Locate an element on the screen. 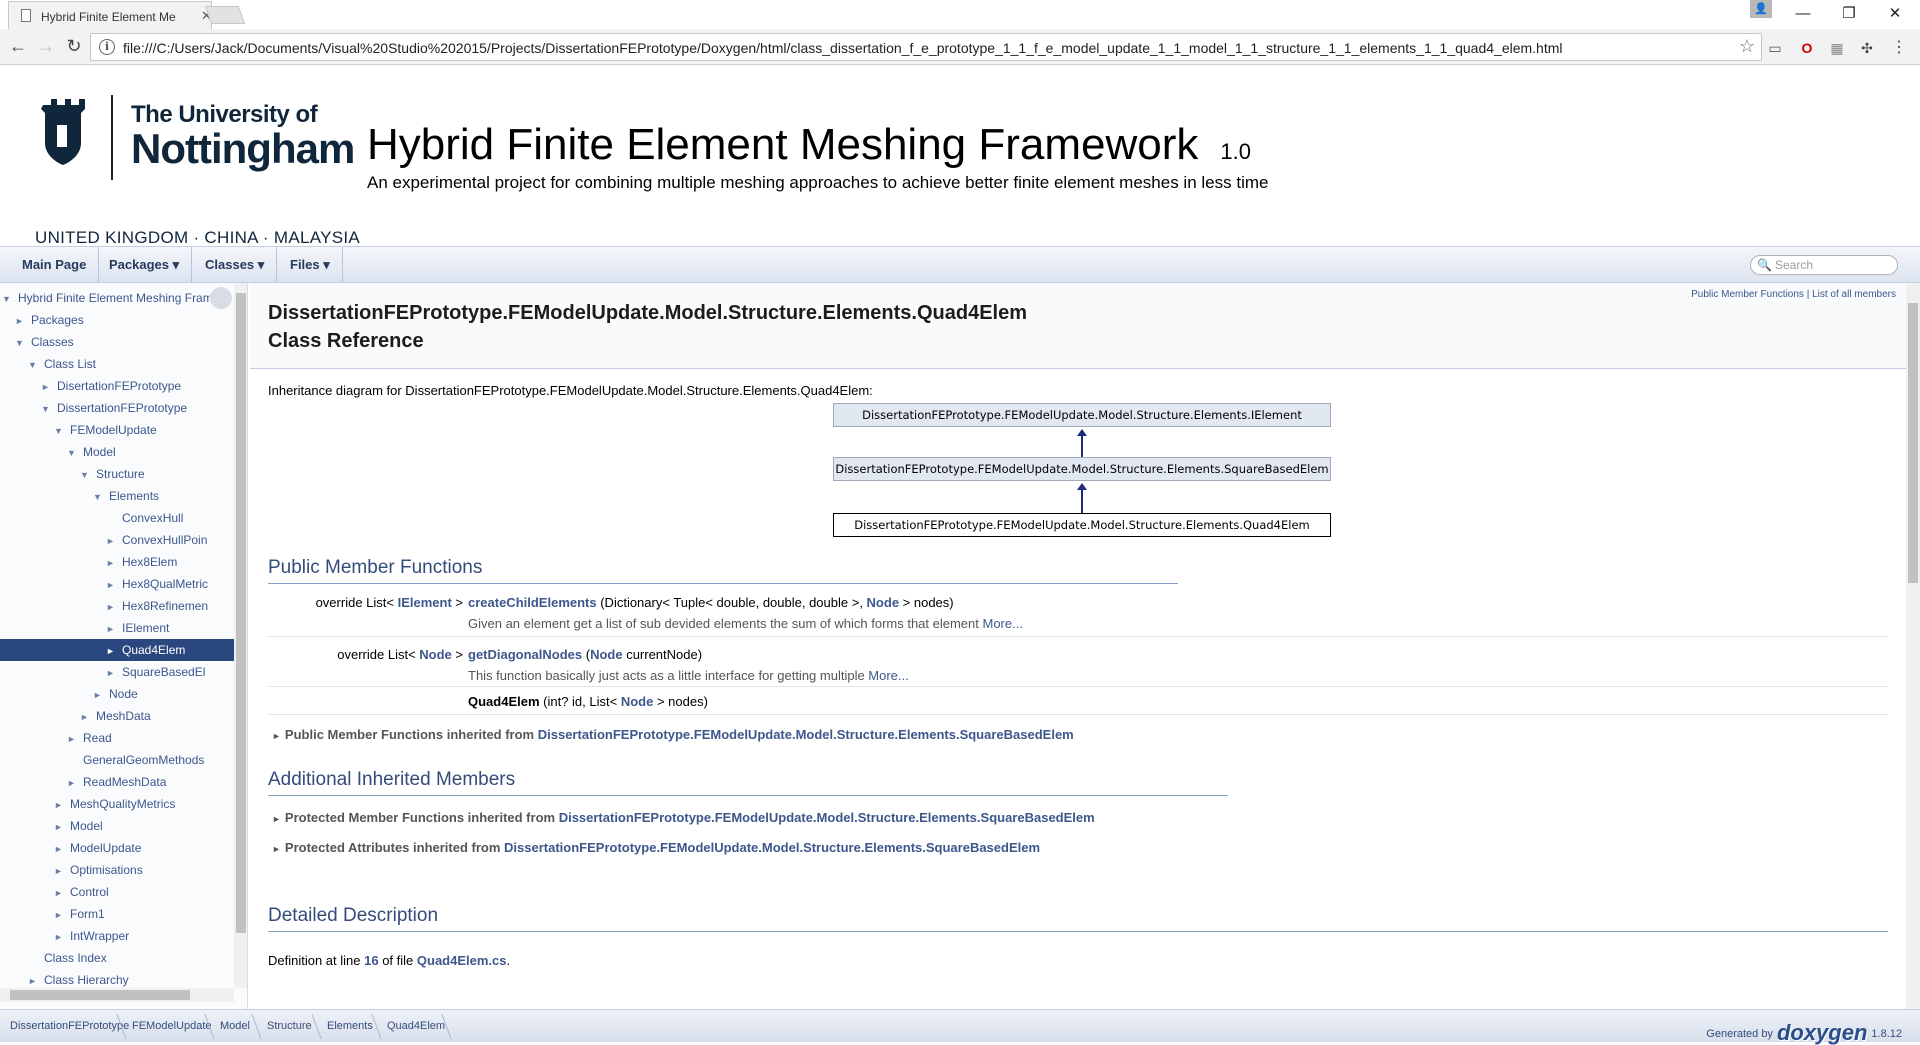 The height and width of the screenshot is (1045, 1920). line-number-link: 16 is located at coordinates (371, 960).